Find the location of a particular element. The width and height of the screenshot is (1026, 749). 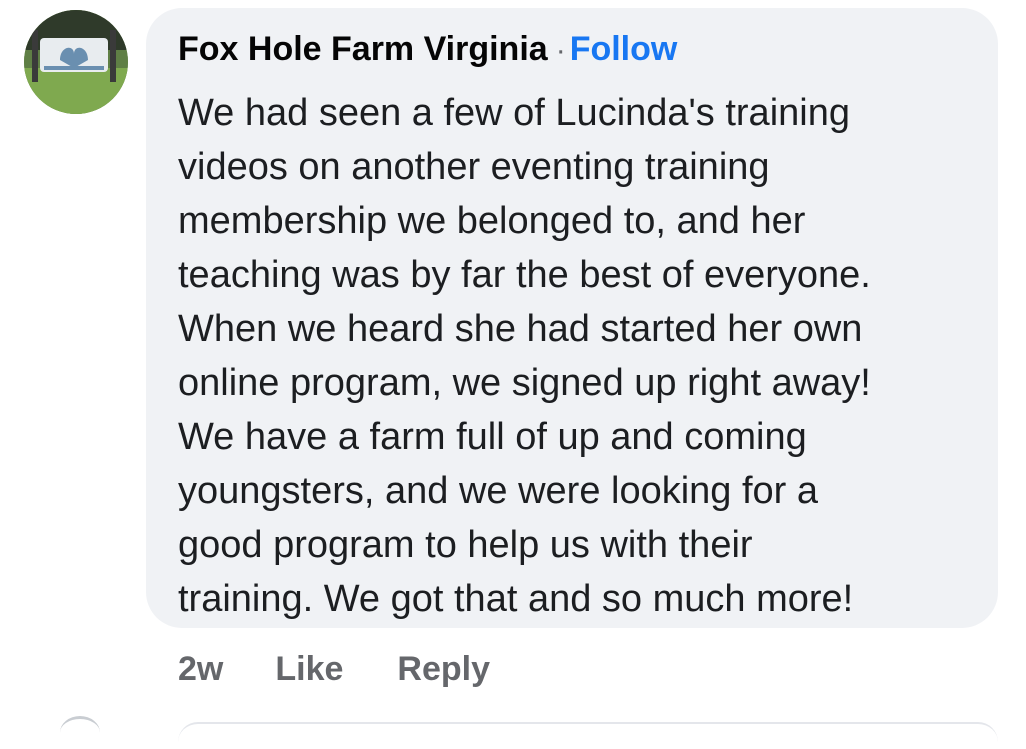

comment-actions: 2w Like Reply is located at coordinates (361, 669).